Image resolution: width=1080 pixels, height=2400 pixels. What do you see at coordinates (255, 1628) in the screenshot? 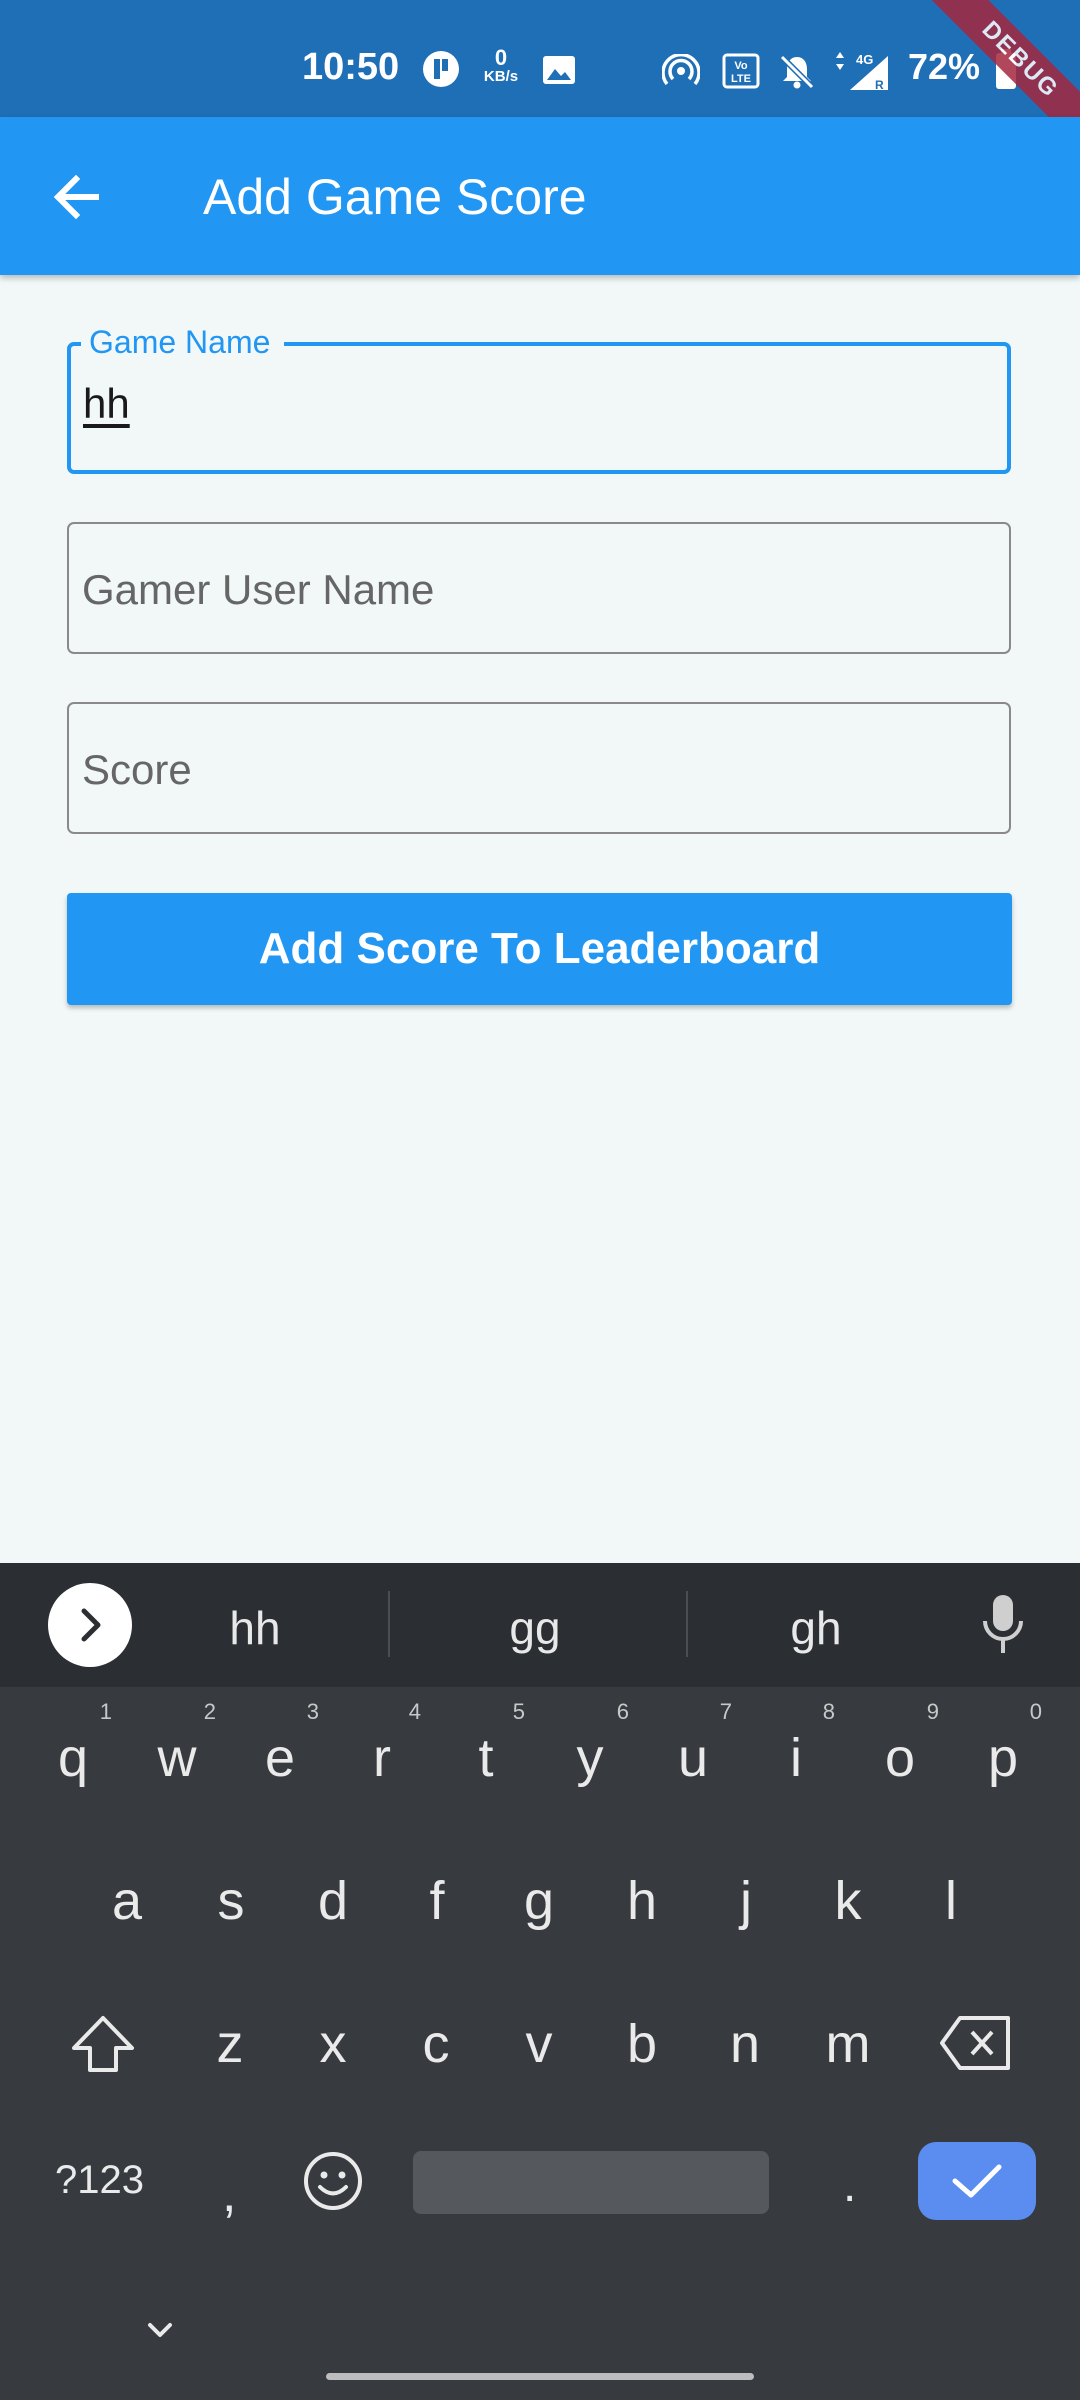
I see `suggestion-item: hh` at bounding box center [255, 1628].